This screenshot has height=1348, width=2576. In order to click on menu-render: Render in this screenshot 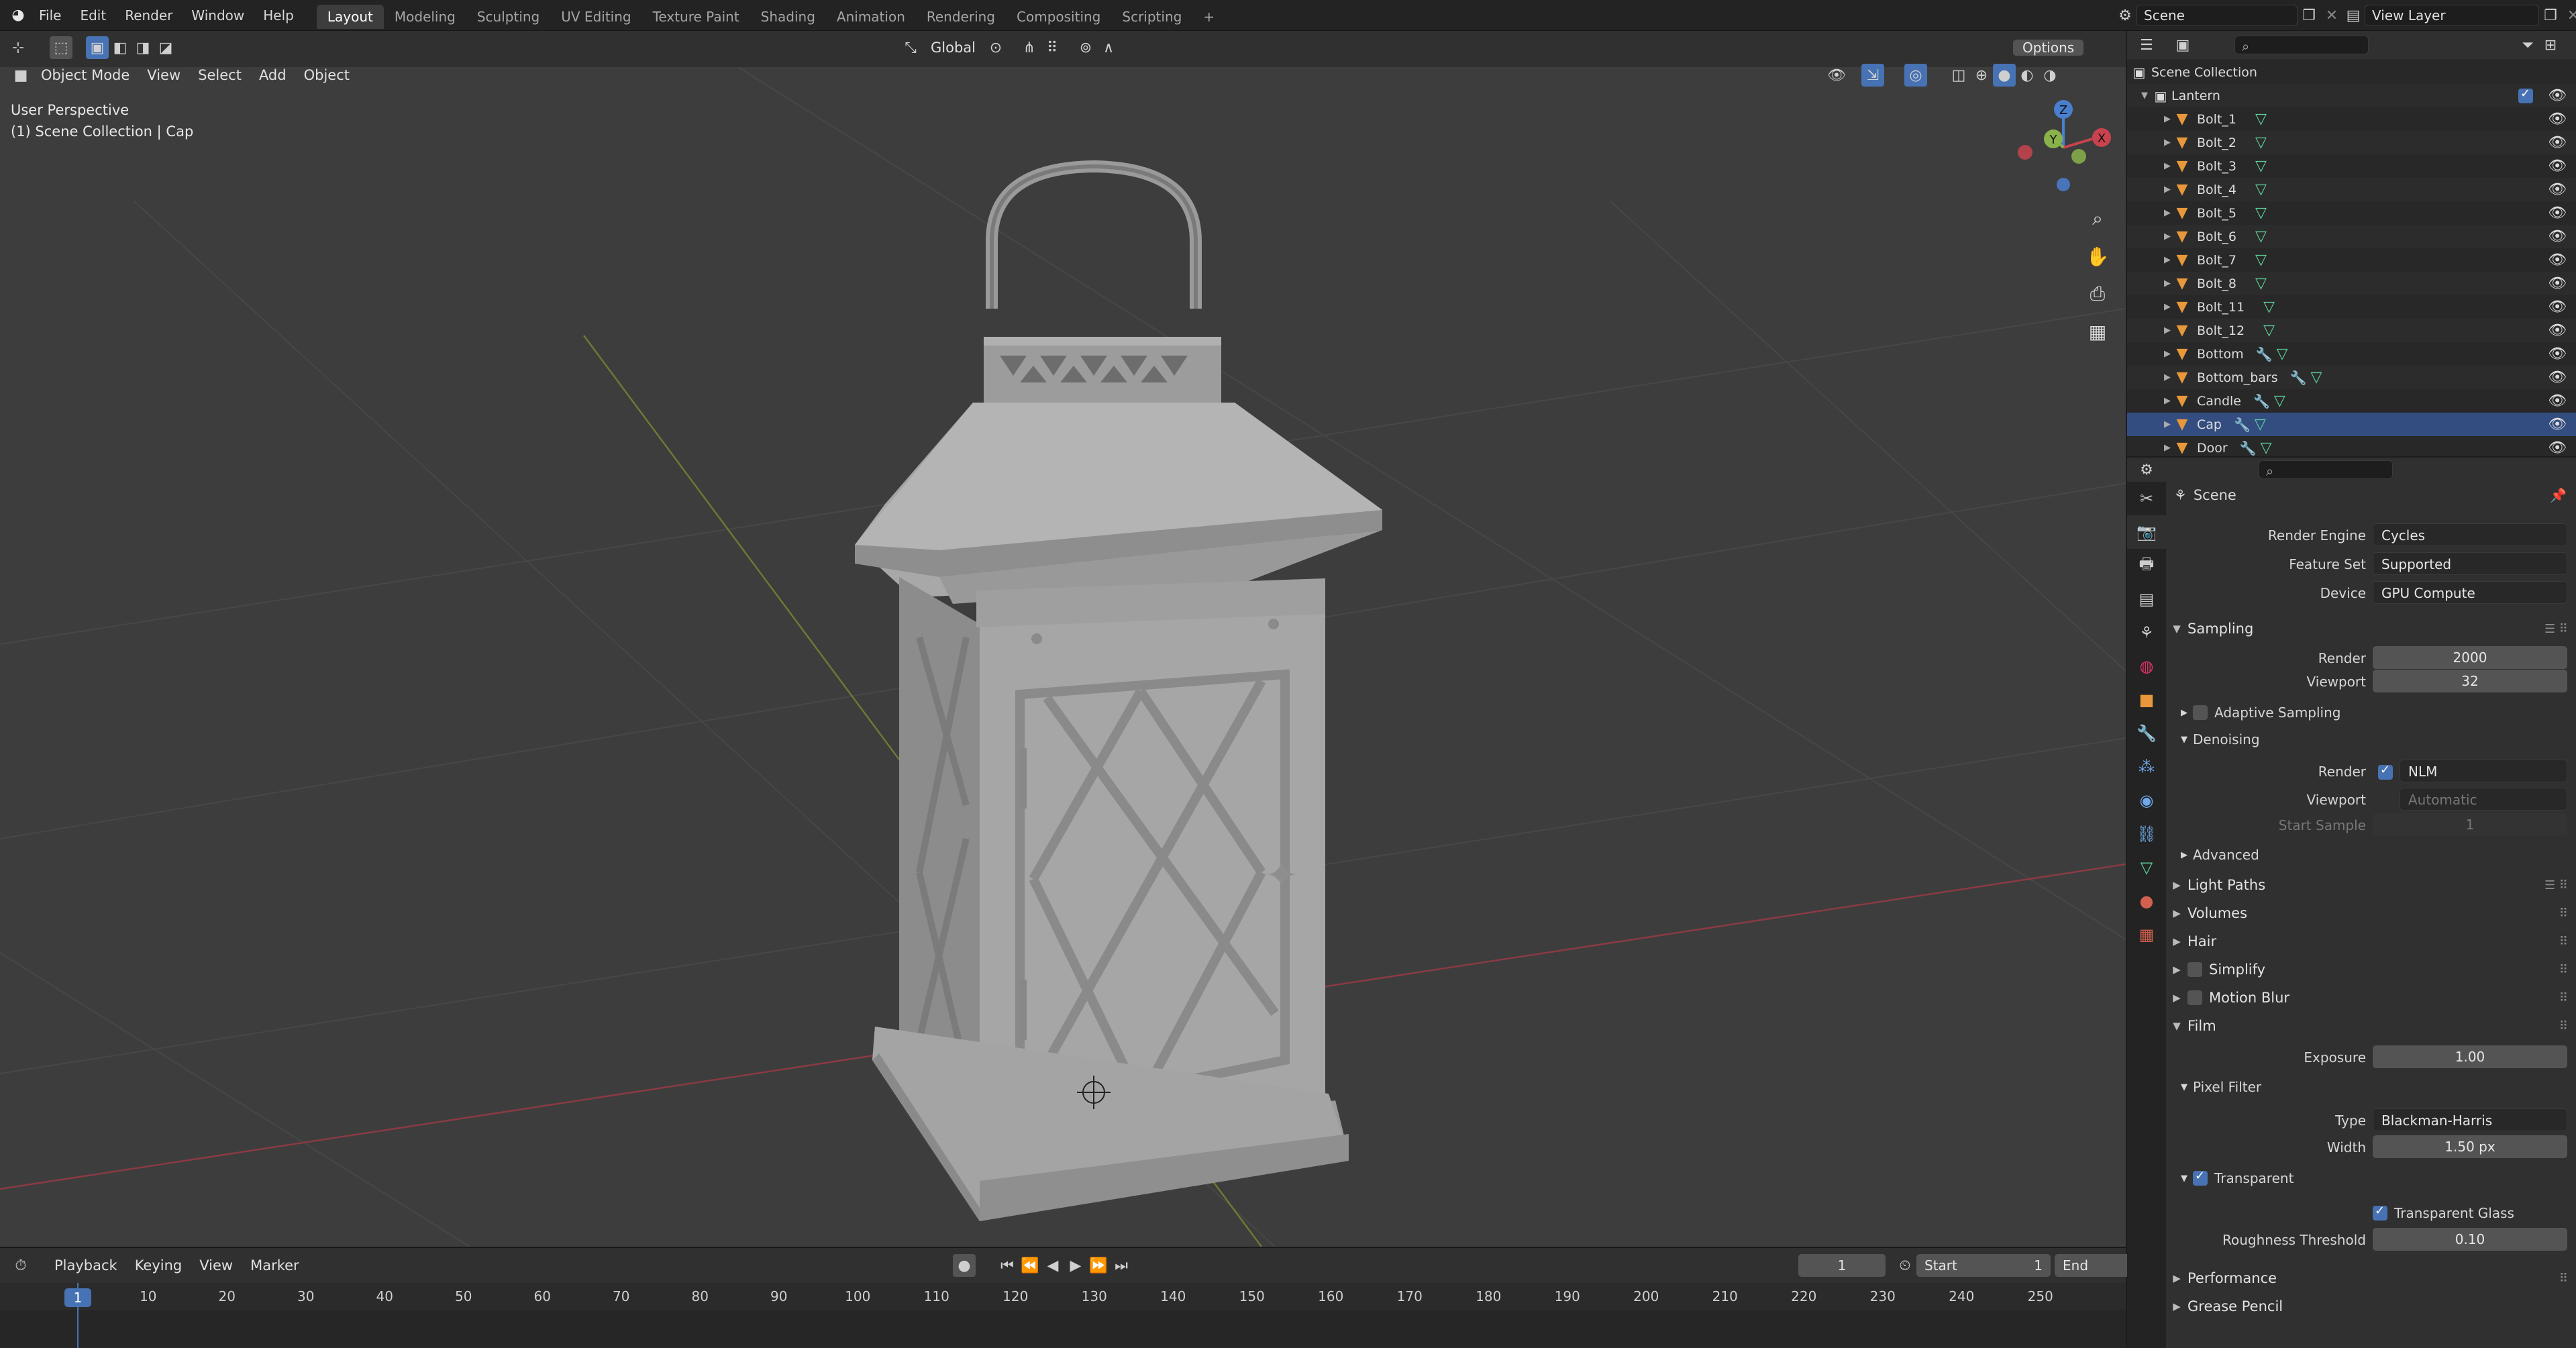, I will do `click(148, 15)`.